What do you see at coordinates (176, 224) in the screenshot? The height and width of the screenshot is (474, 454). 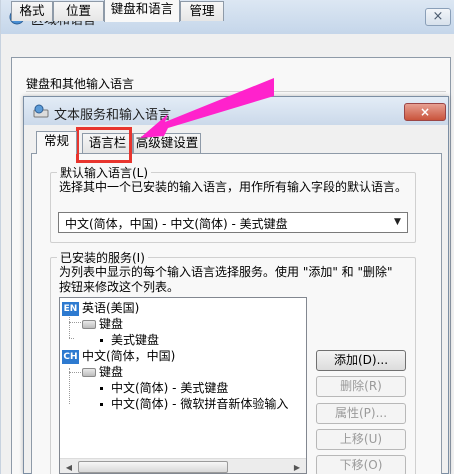 I see `default-language-value: 中文(简体，中国) - 中文(简体) - 美式键盘` at bounding box center [176, 224].